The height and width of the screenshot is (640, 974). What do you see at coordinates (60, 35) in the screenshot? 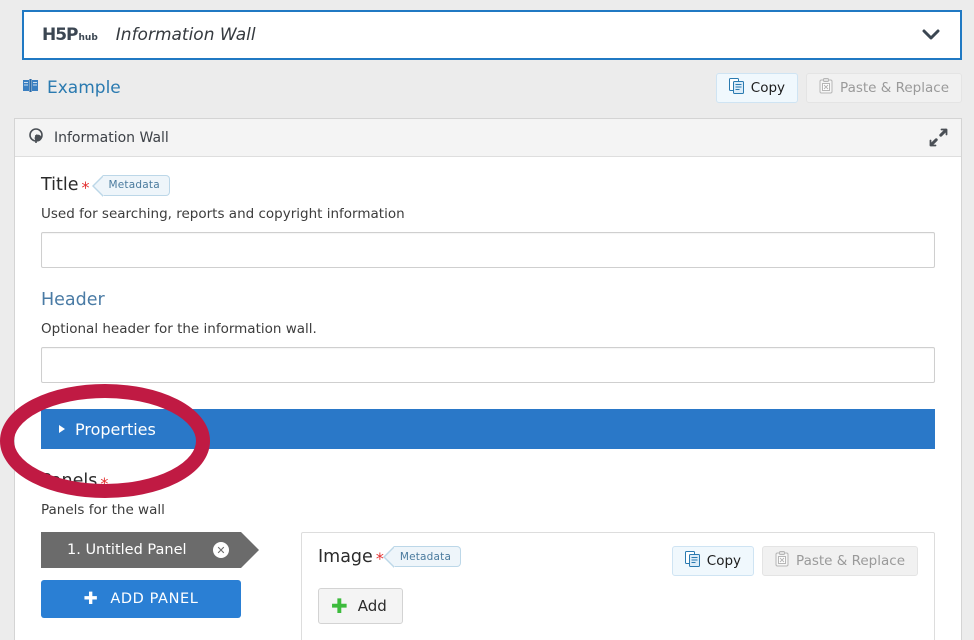
I see `logo-text: H5P` at bounding box center [60, 35].